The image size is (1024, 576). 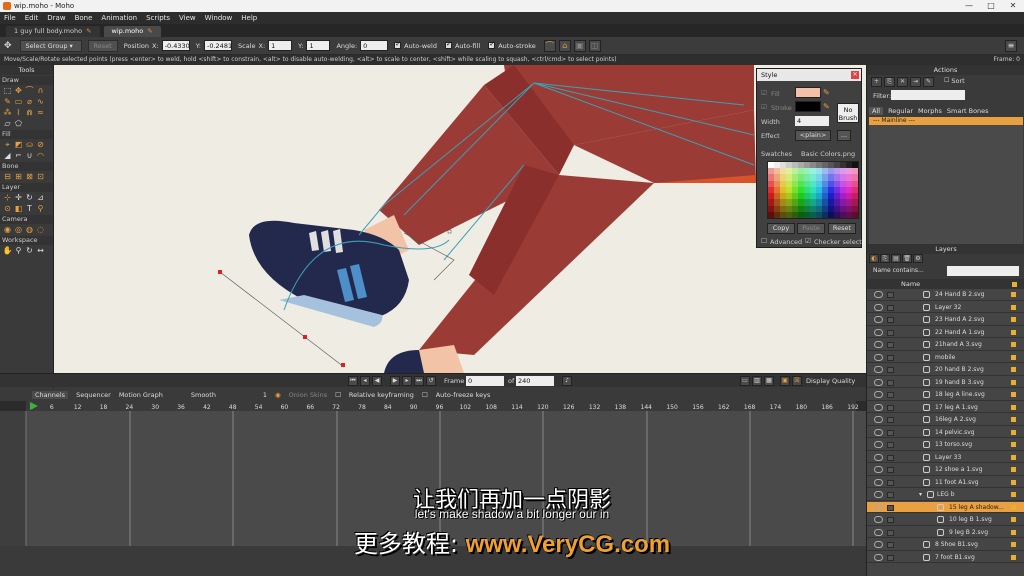 What do you see at coordinates (398, 44) in the screenshot?
I see `auto-weld-checkbox` at bounding box center [398, 44].